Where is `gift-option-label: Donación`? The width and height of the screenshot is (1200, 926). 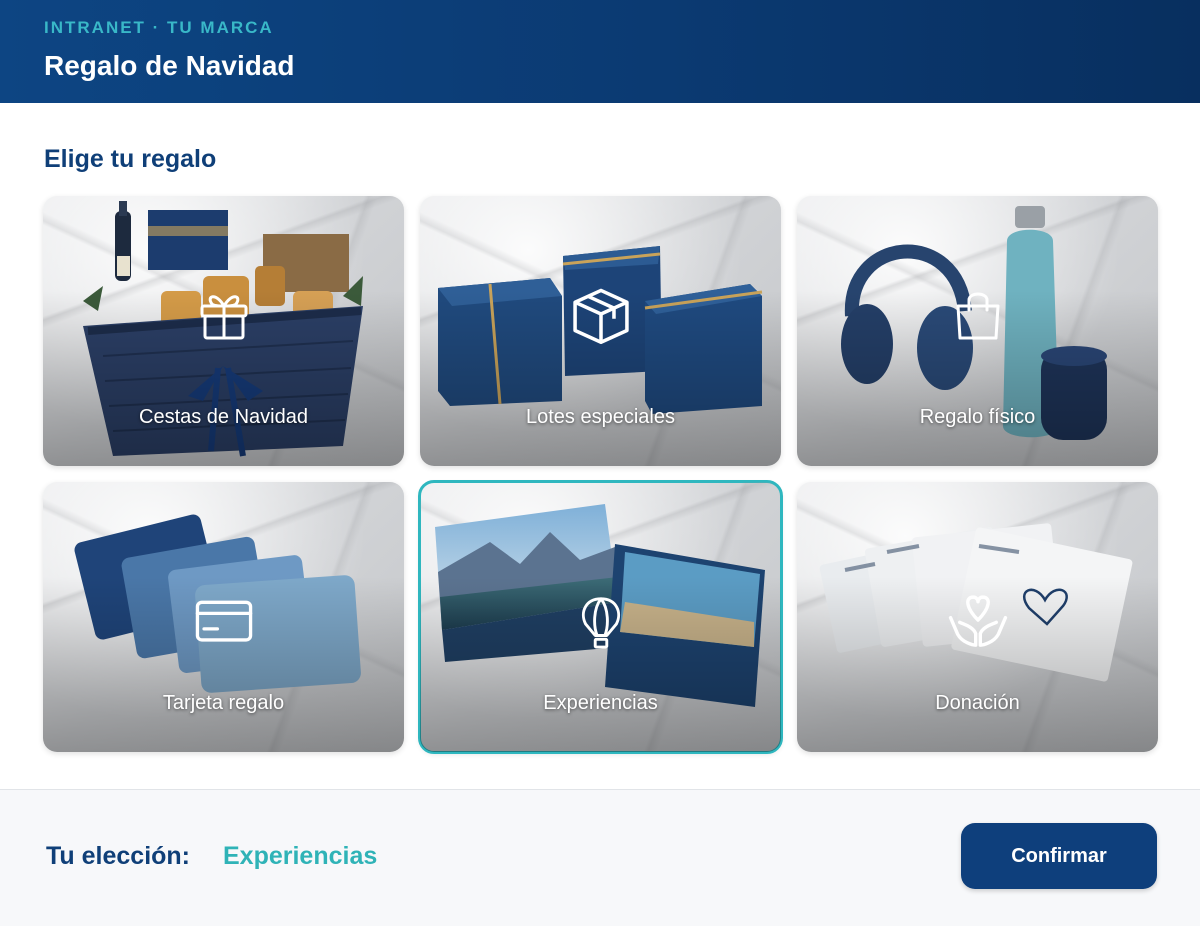
gift-option-label: Donación is located at coordinates (977, 703).